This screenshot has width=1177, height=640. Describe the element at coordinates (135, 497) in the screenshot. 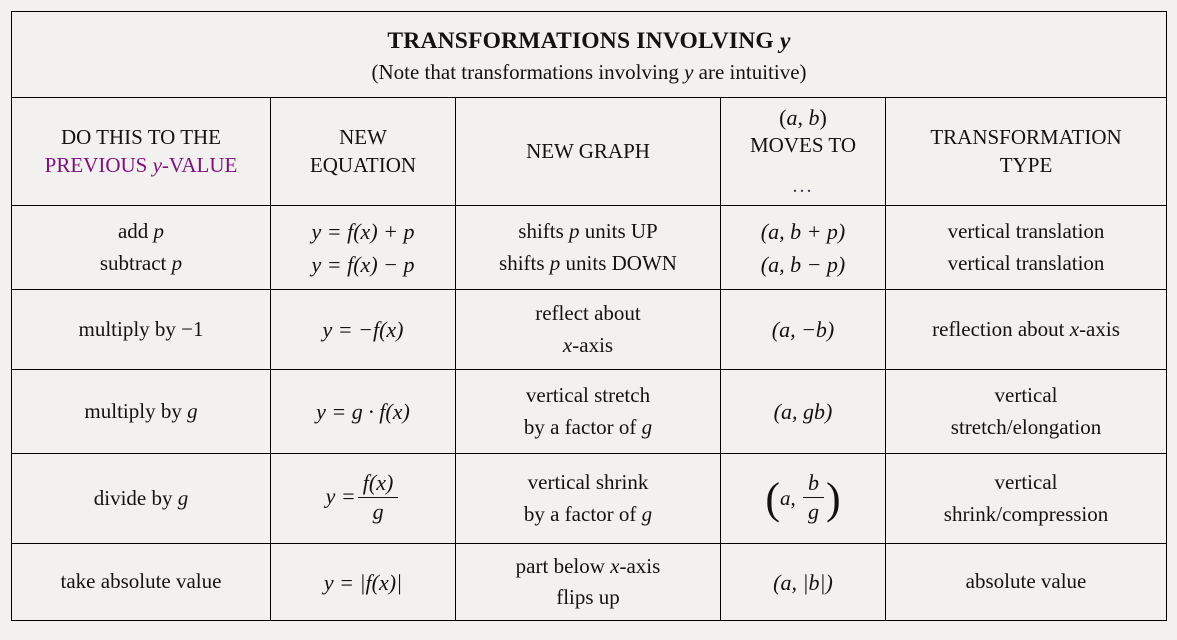

I see `row4-do-text1: divide by` at that location.